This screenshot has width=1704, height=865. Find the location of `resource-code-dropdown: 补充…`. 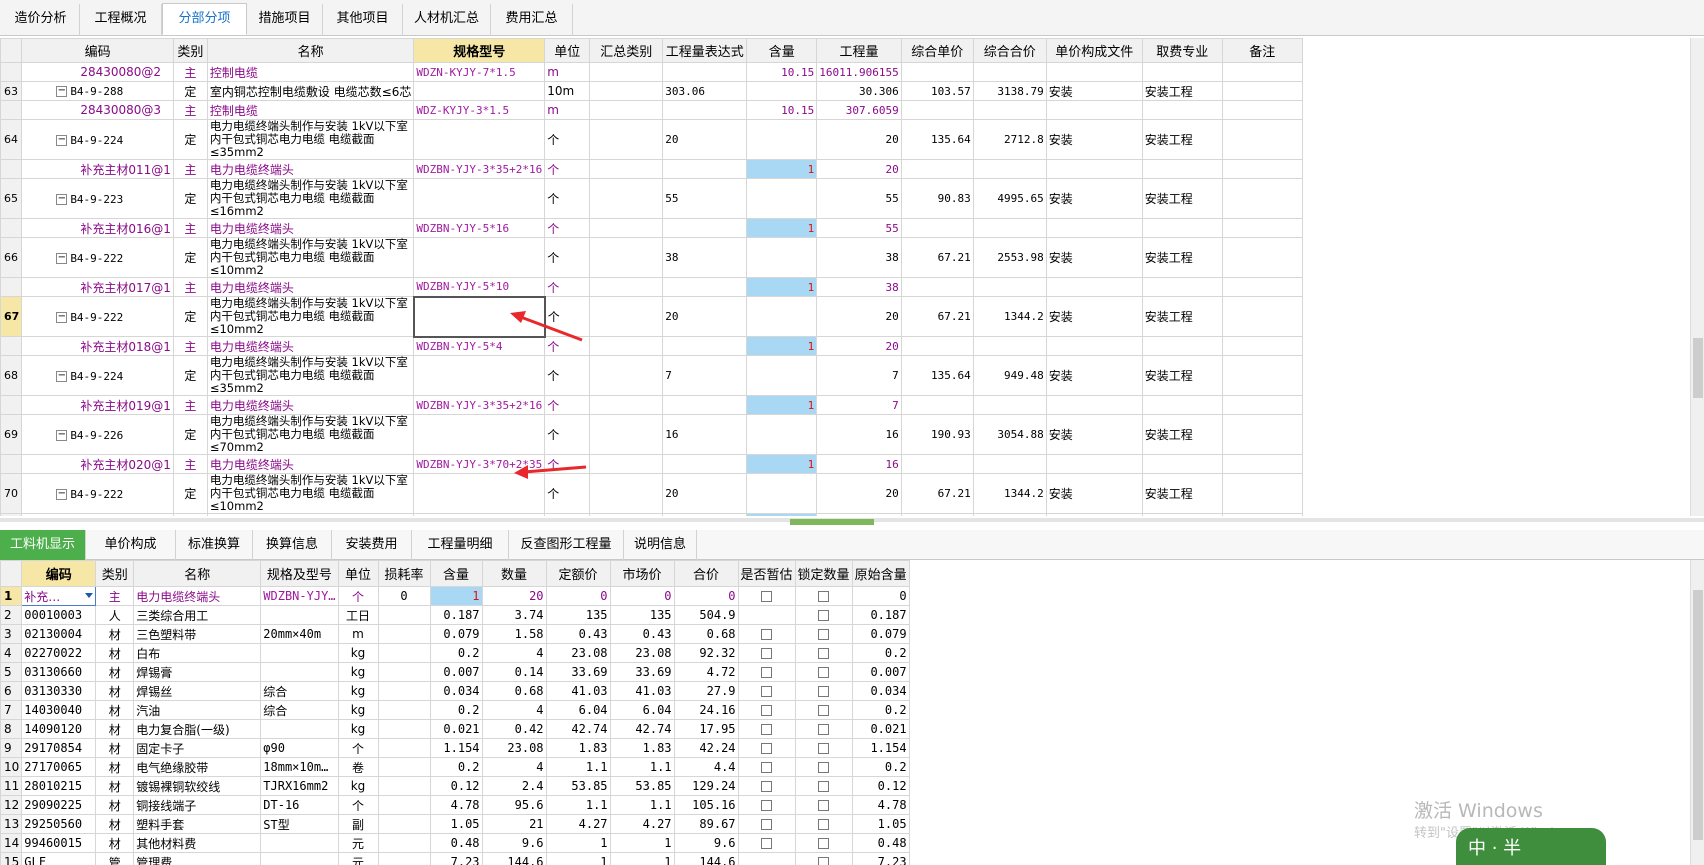

resource-code-dropdown: 补充… is located at coordinates (59, 596).